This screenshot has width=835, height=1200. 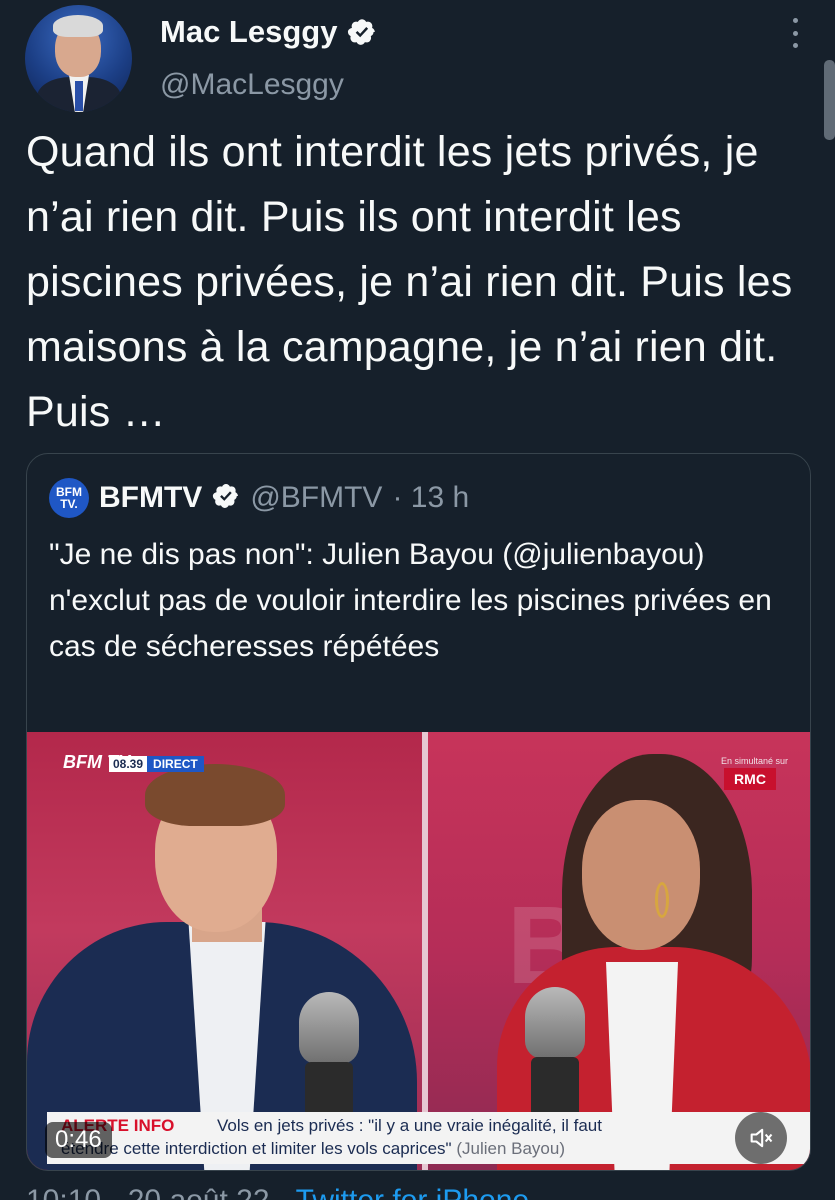 I want to click on partner-logo: RMC, so click(x=750, y=779).